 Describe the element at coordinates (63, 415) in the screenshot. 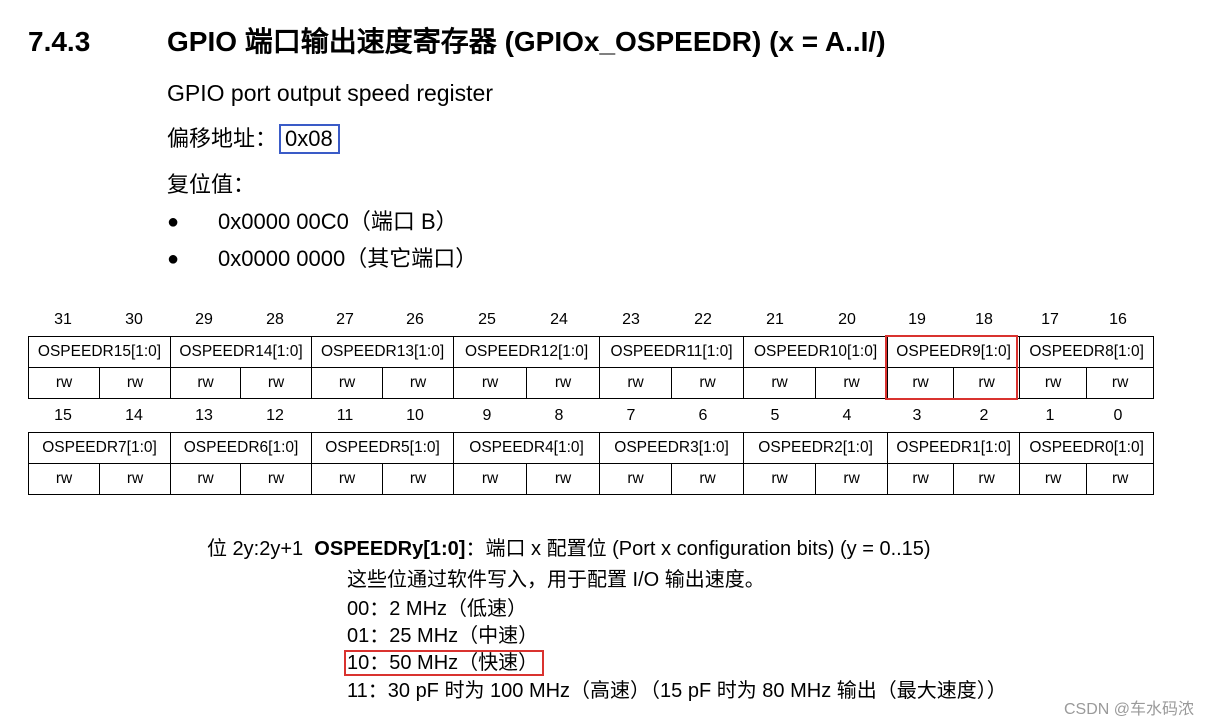

I see `bit-number: 15` at that location.